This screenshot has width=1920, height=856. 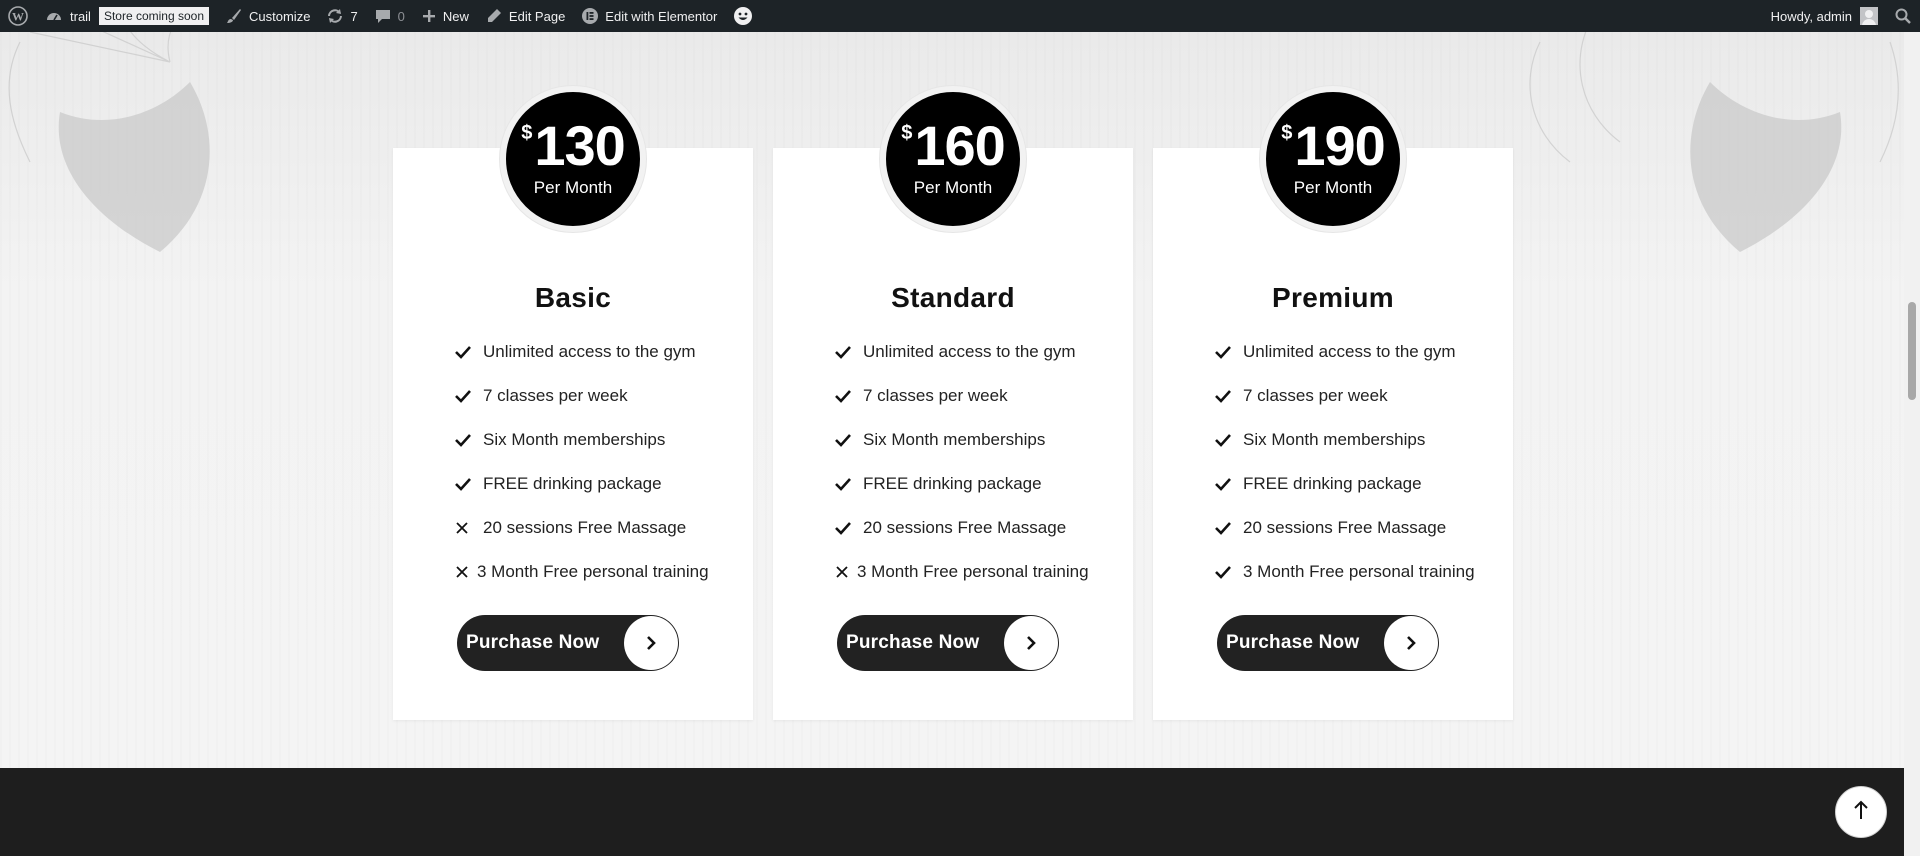 What do you see at coordinates (383, 16) in the screenshot?
I see `comment-icon` at bounding box center [383, 16].